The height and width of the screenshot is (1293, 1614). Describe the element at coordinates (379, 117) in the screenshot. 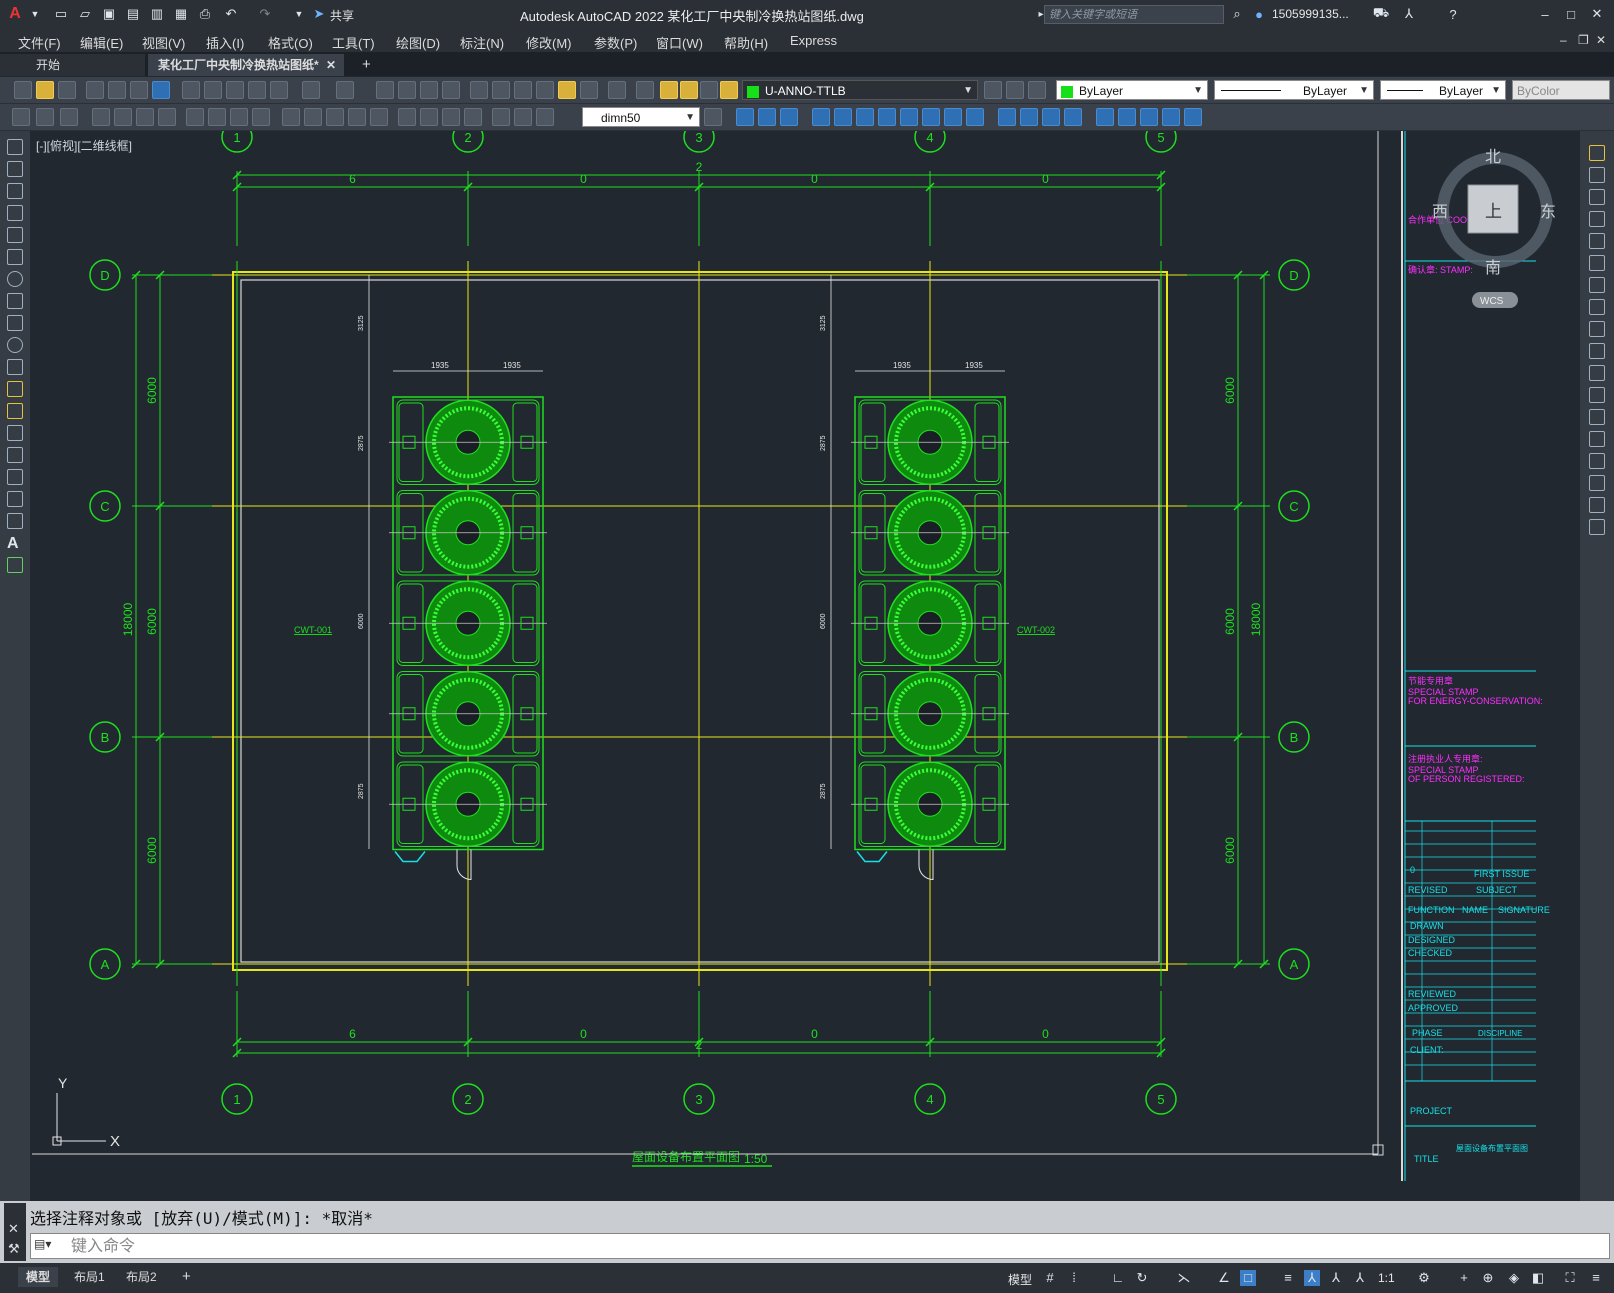

I see `dim-break-icon` at that location.